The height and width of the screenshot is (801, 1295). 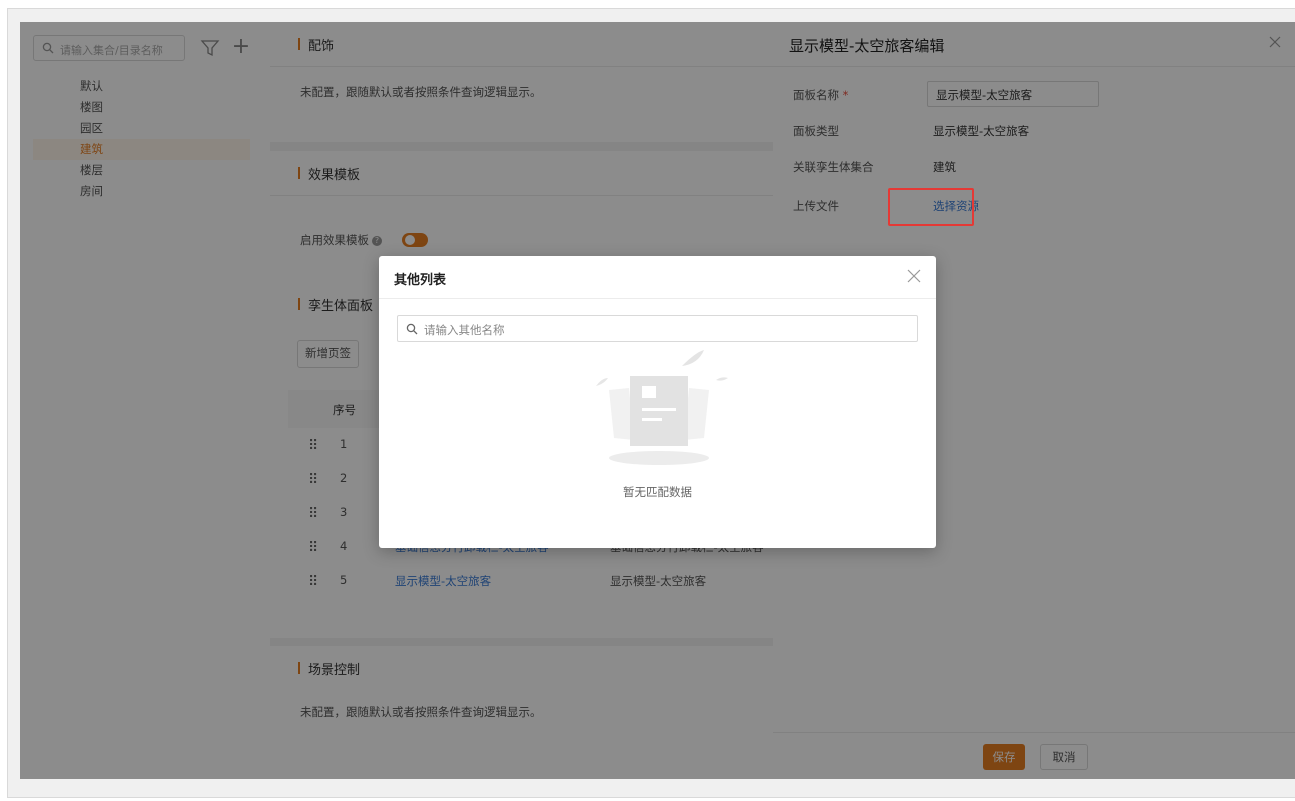 What do you see at coordinates (657, 277) in the screenshot?
I see `modal-header: 其他列表` at bounding box center [657, 277].